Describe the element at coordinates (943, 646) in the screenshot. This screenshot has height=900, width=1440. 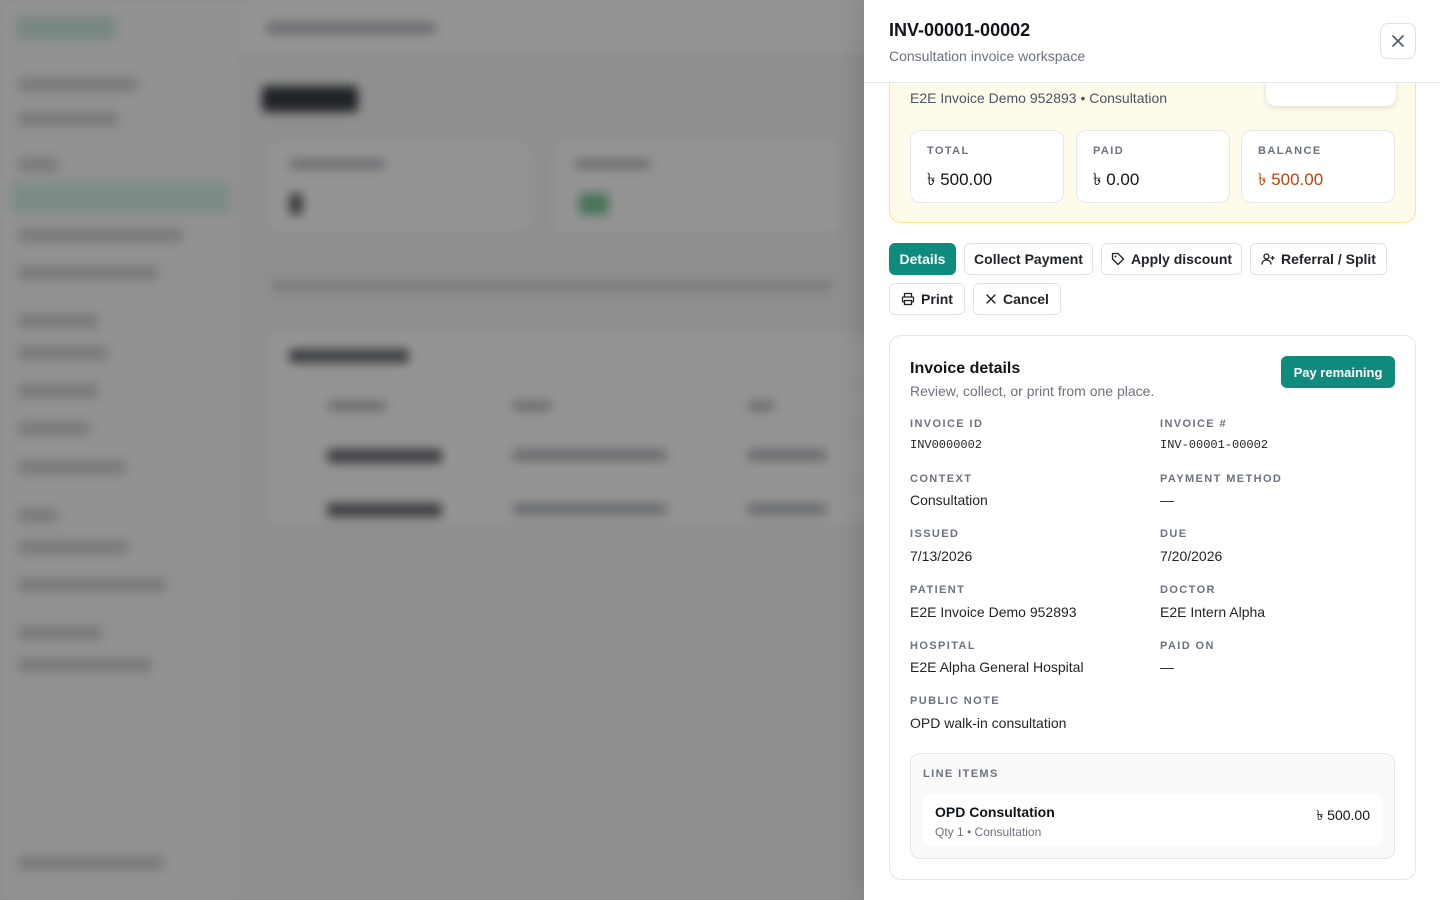
I see `hospital-label: HOSPITAL` at that location.